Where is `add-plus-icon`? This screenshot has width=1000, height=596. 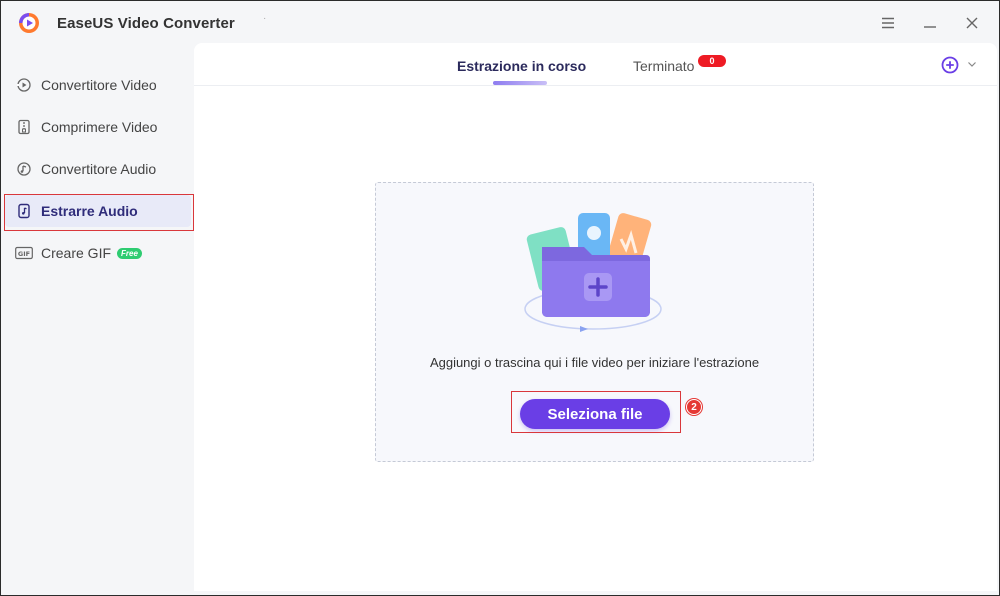
add-plus-icon is located at coordinates (950, 65).